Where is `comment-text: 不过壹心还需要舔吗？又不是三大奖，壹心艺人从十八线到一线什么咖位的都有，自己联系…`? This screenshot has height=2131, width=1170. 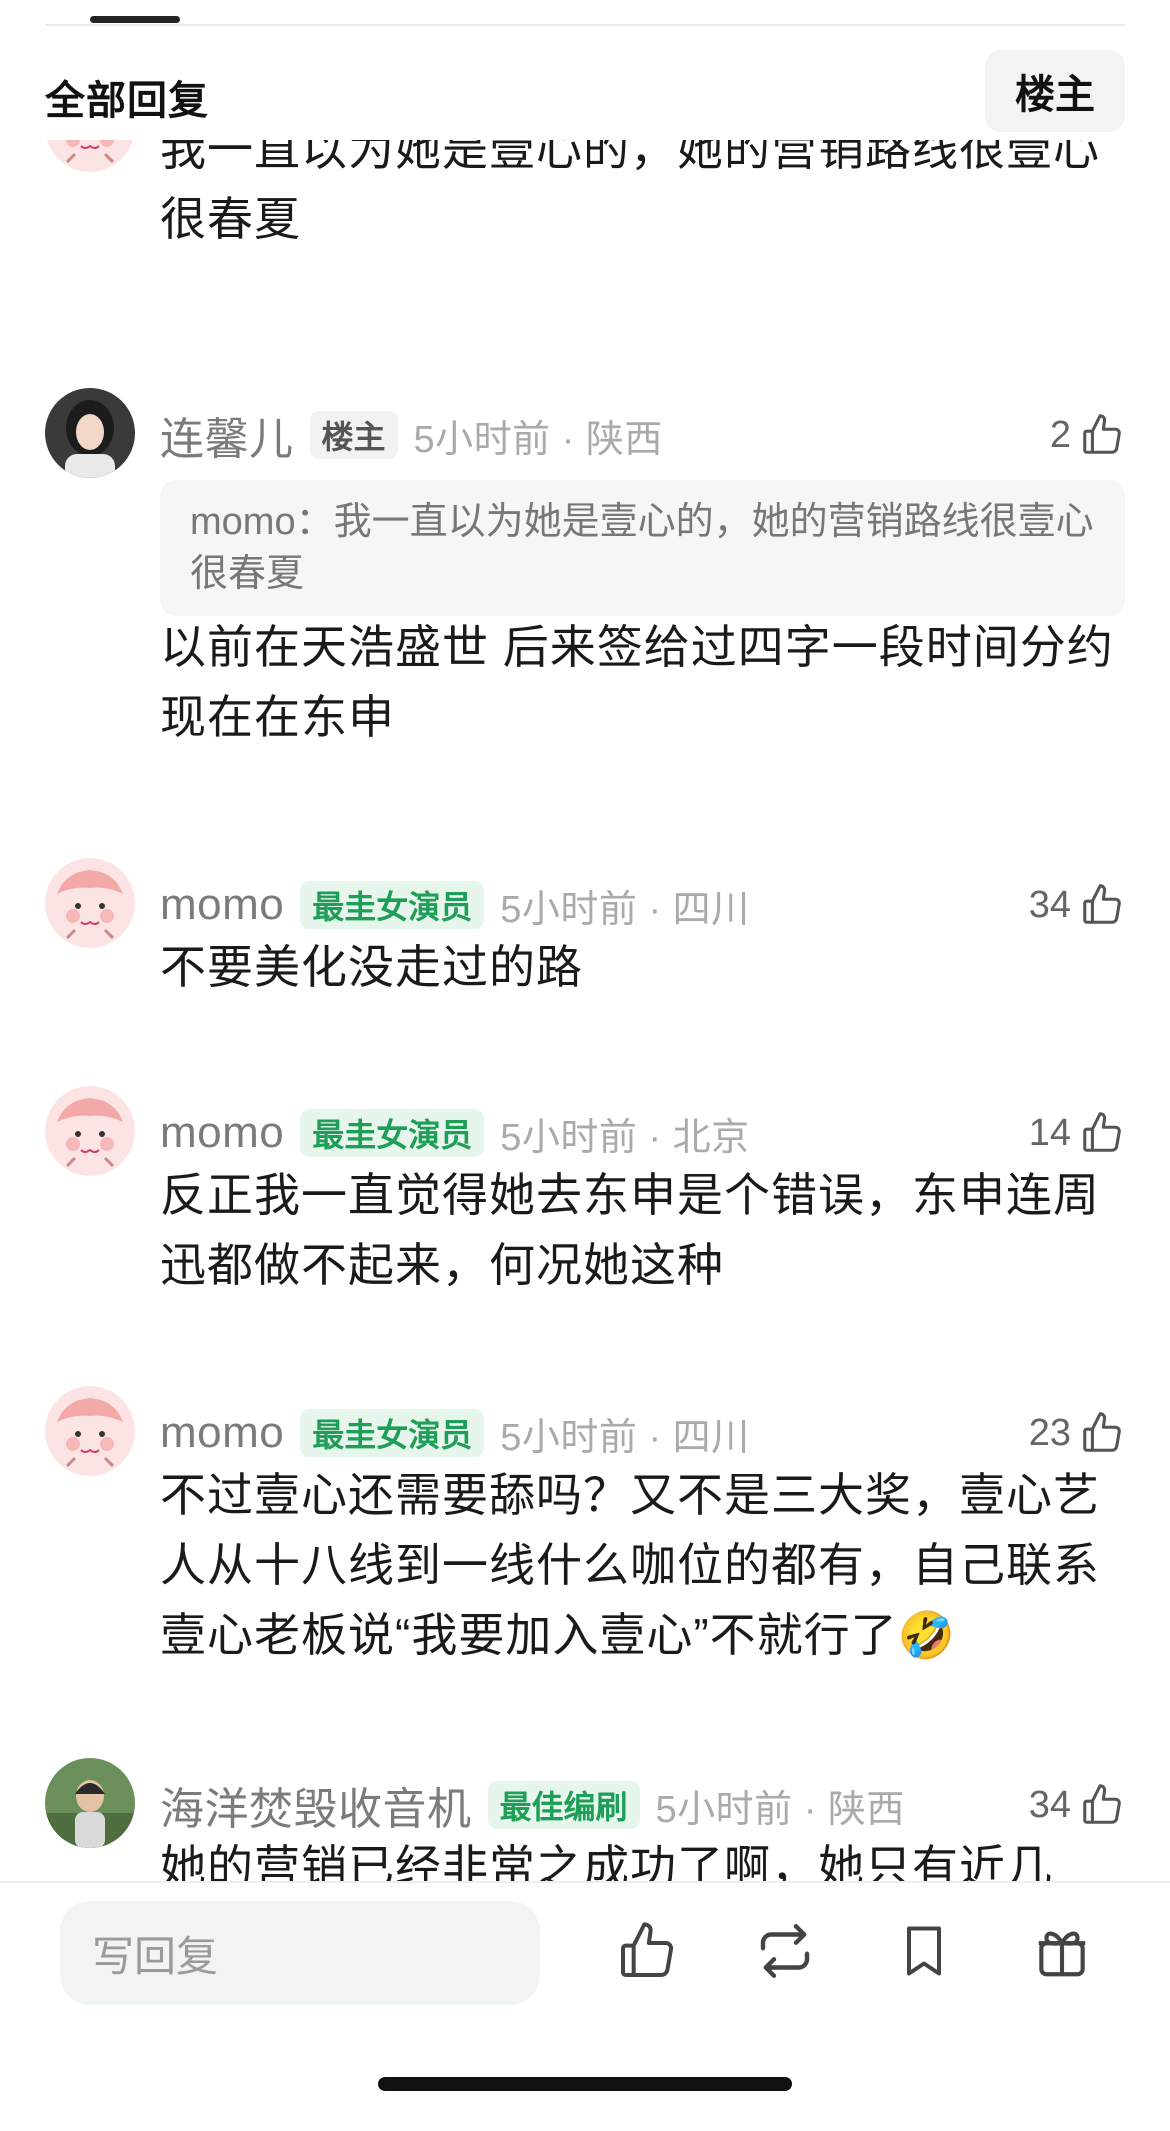 comment-text: 不过壹心还需要舔吗？又不是三大奖，壹心艺人从十八线到一线什么咖位的都有，自己联系… is located at coordinates (630, 1565).